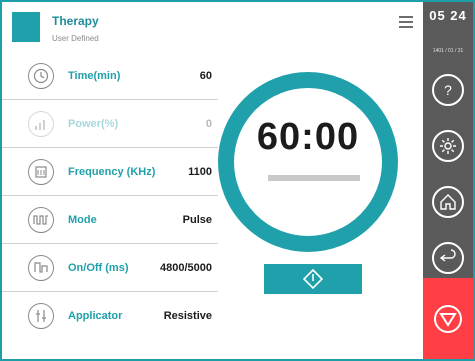 Image resolution: width=475 pixels, height=361 pixels. I want to click on param-row-frequency: Frequency (KHz) 1100, so click(110, 172).